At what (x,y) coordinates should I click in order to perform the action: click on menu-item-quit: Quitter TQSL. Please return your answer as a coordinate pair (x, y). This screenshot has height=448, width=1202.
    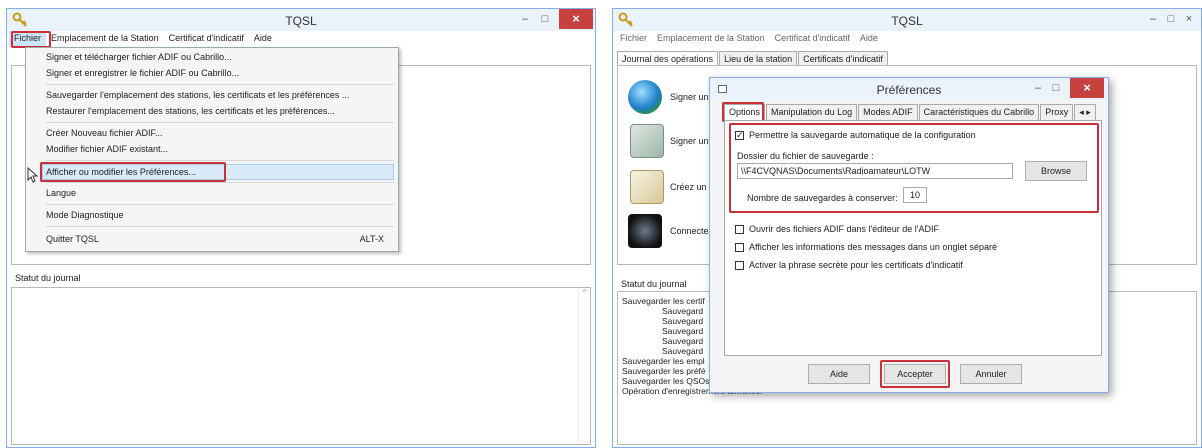
    Looking at the image, I should click on (72, 239).